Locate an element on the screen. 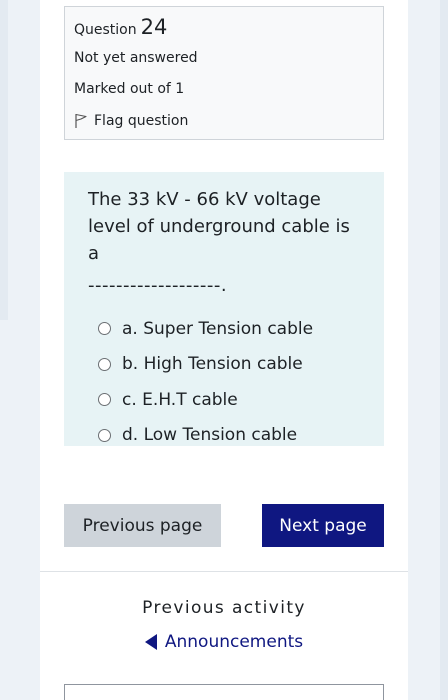 Image resolution: width=448 pixels, height=700 pixels. answer-option-a: a. Super Tension cable is located at coordinates (230, 329).